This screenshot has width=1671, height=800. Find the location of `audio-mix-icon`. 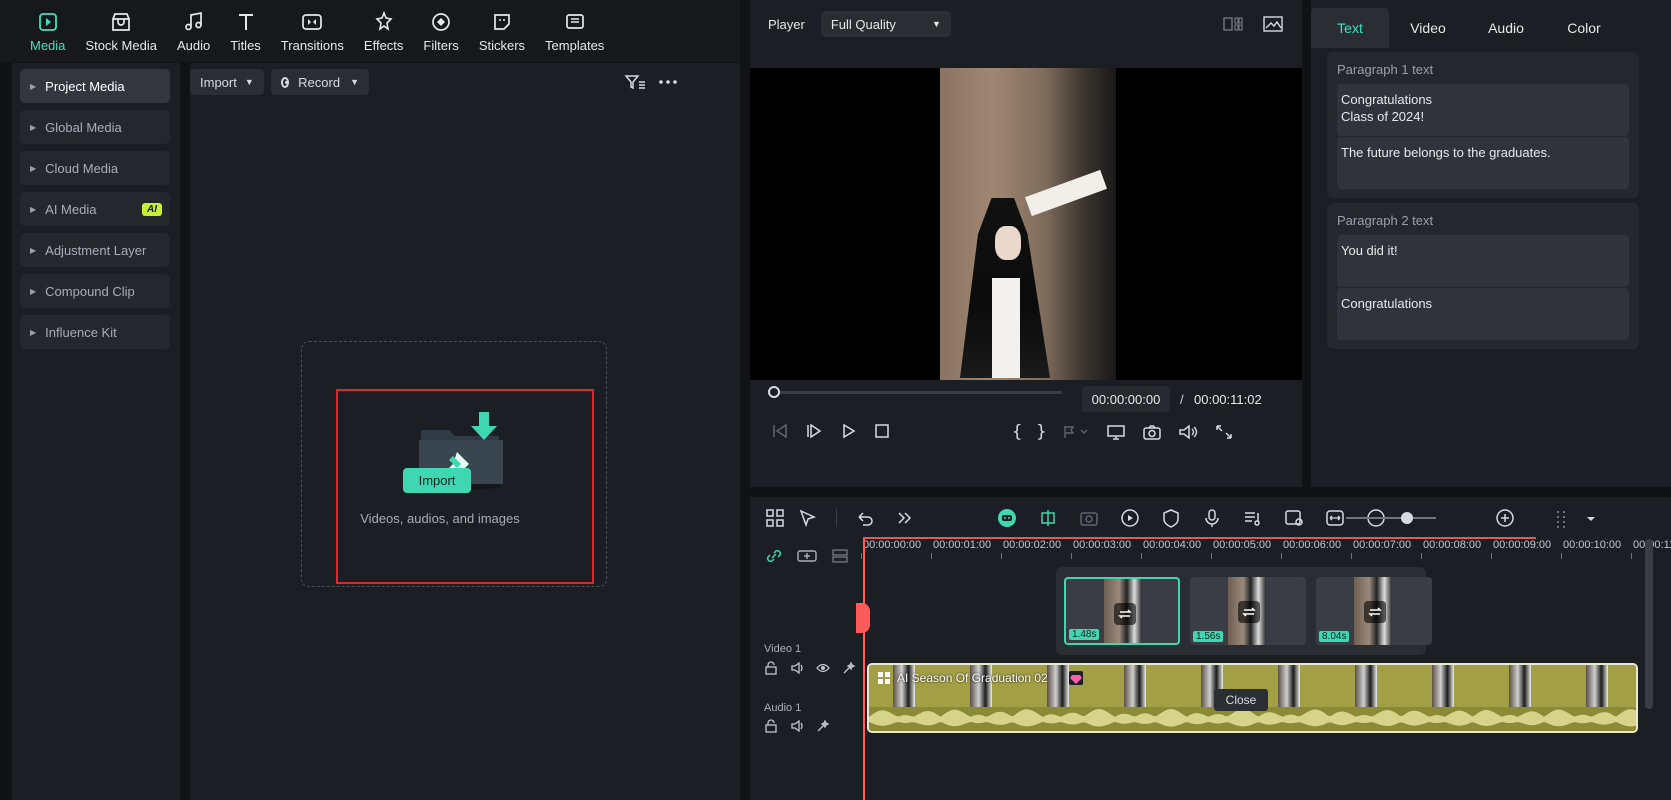

audio-mix-icon is located at coordinates (1253, 518).